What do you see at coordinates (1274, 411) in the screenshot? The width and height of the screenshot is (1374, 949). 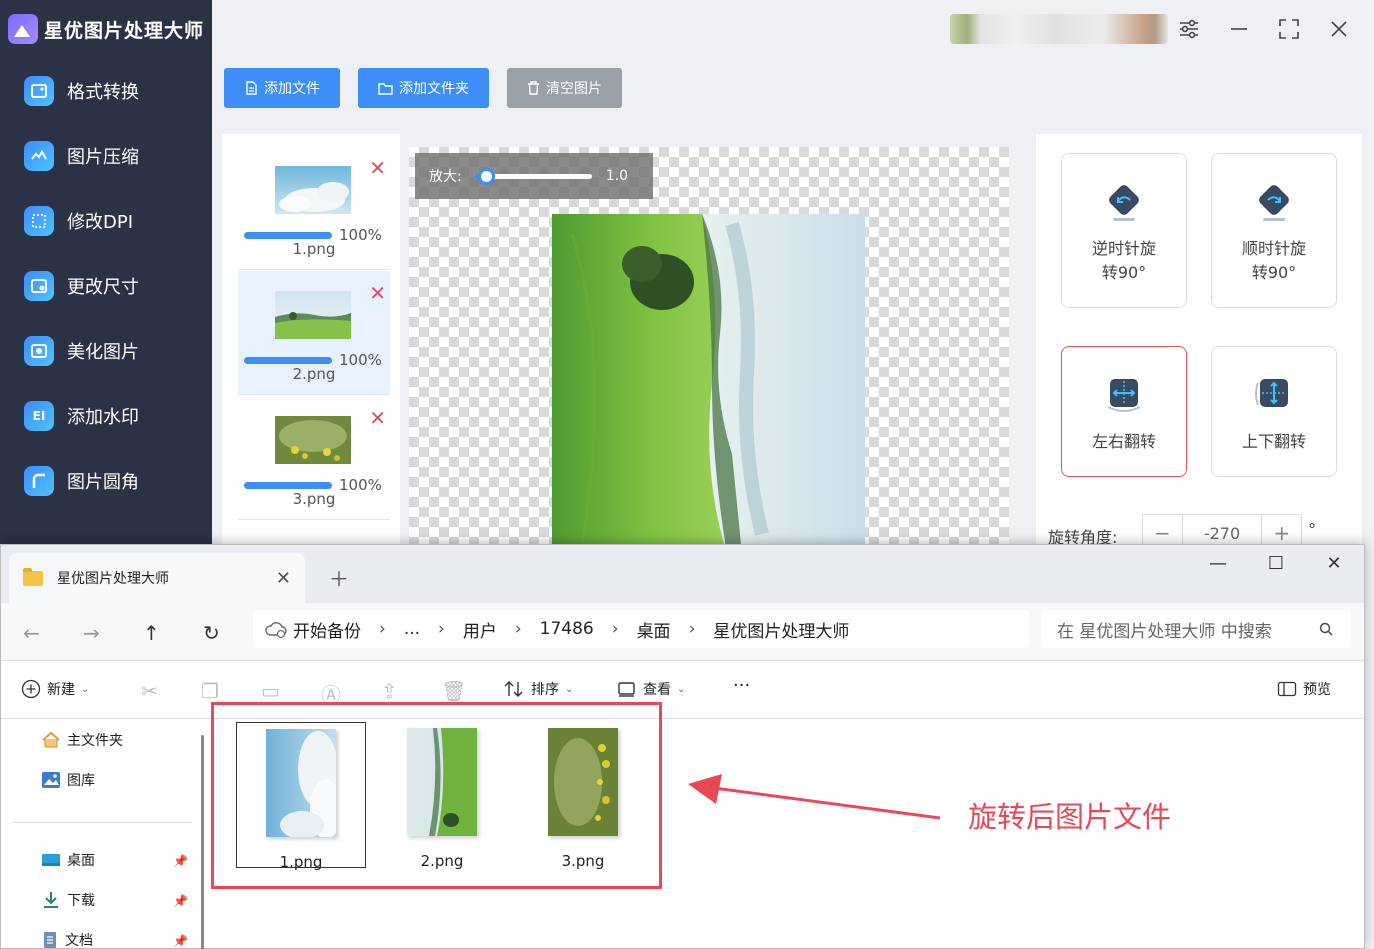 I see `flip-vertical-button: 上下翻转` at bounding box center [1274, 411].